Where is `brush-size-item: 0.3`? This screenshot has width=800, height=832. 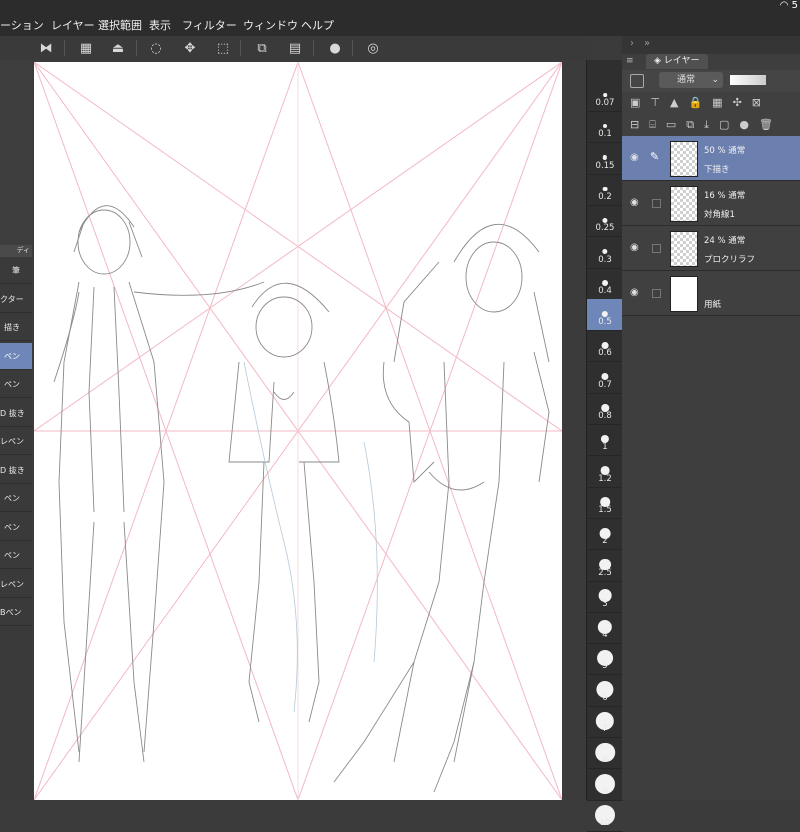
brush-size-item: 0.3 is located at coordinates (605, 253).